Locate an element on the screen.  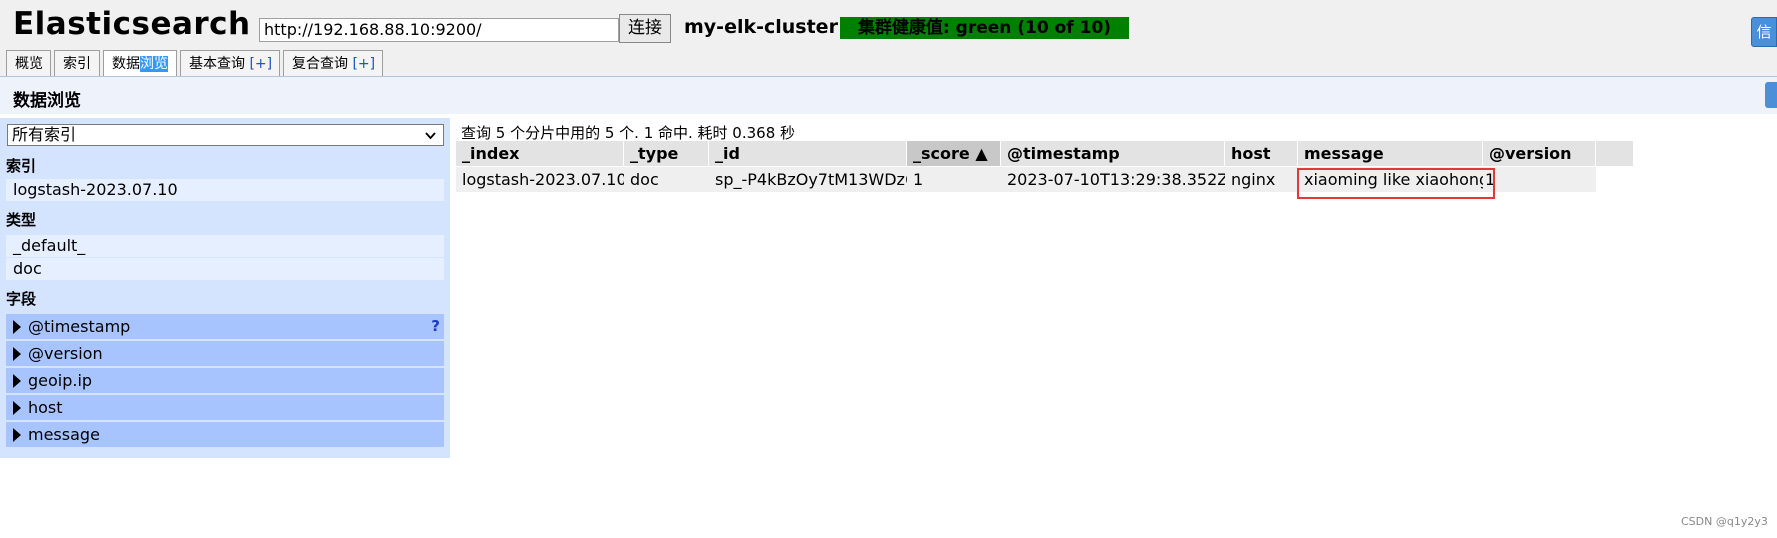
table-cell: sp_-P4kBzOy7tM13WDz6 is located at coordinates (808, 179).